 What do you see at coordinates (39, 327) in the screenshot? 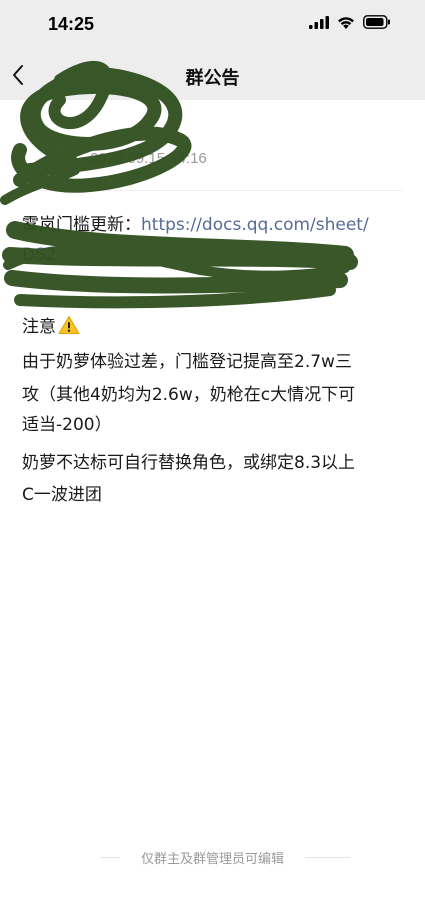
I see `note-heading: 注意` at bounding box center [39, 327].